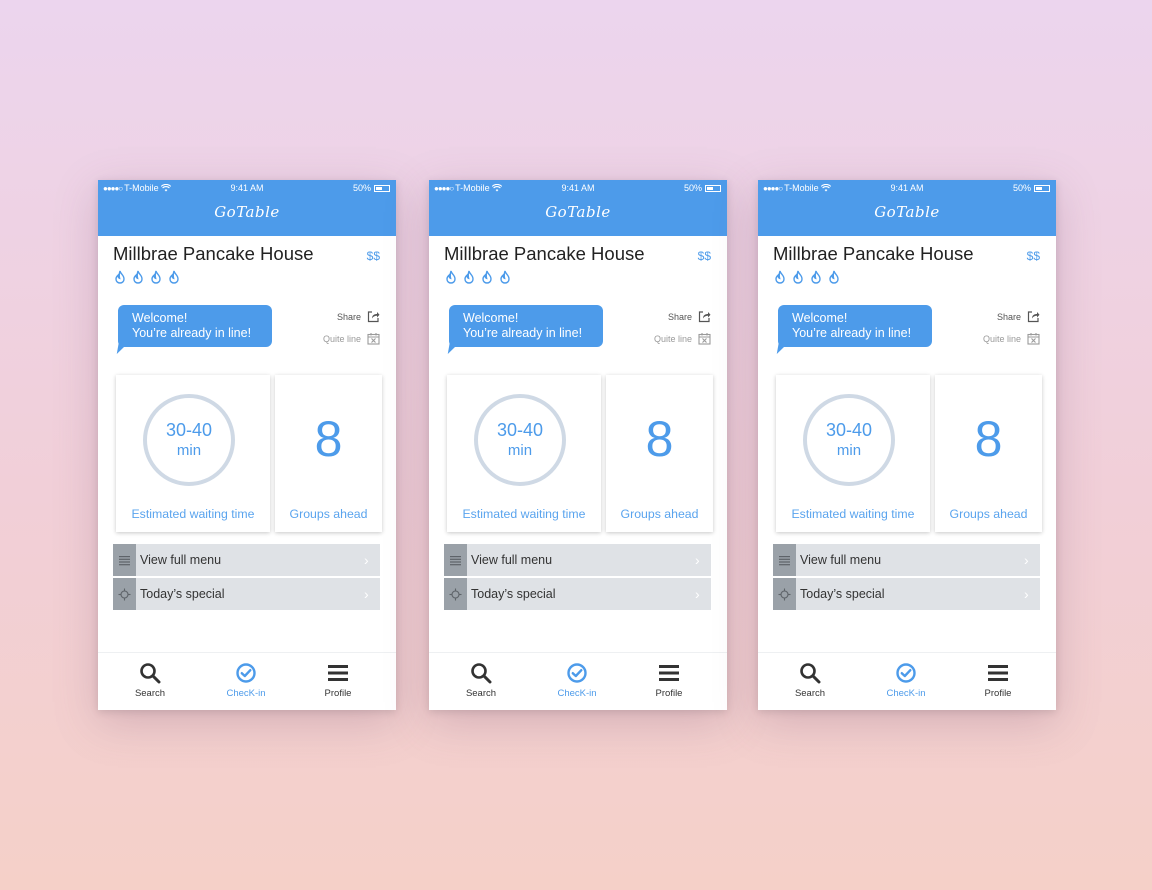 The width and height of the screenshot is (1152, 890). I want to click on tab-search-label: Search, so click(481, 693).